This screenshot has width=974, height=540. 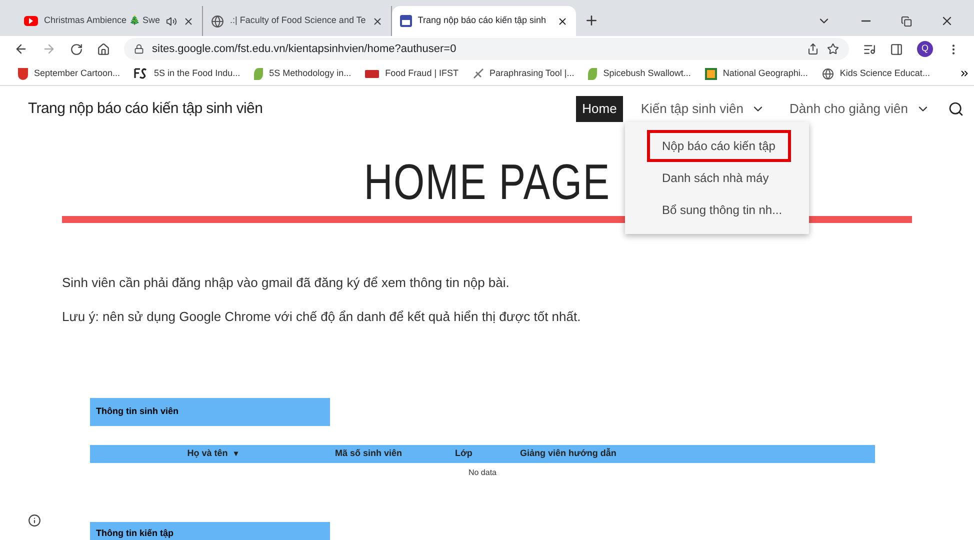 What do you see at coordinates (964, 73) in the screenshot?
I see `more-bookmarks-icon` at bounding box center [964, 73].